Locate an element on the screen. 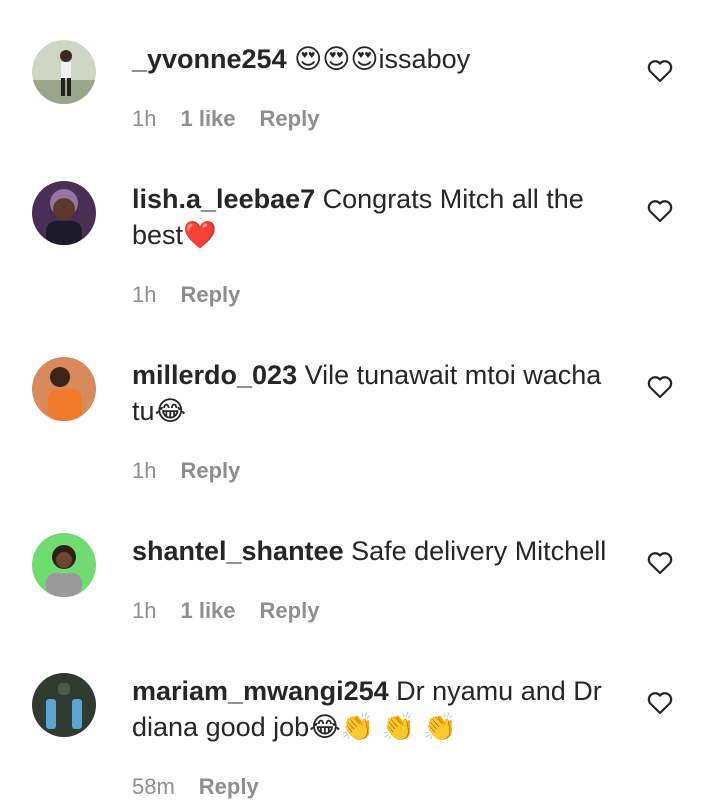 The height and width of the screenshot is (808, 720). timestamp: 58m is located at coordinates (153, 786).